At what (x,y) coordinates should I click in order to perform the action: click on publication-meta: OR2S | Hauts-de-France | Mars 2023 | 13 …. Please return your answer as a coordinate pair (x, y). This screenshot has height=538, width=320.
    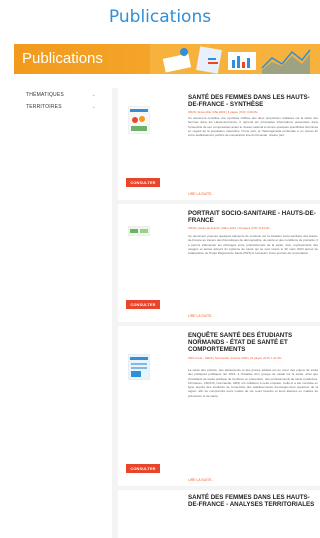
    Looking at the image, I should click on (229, 228).